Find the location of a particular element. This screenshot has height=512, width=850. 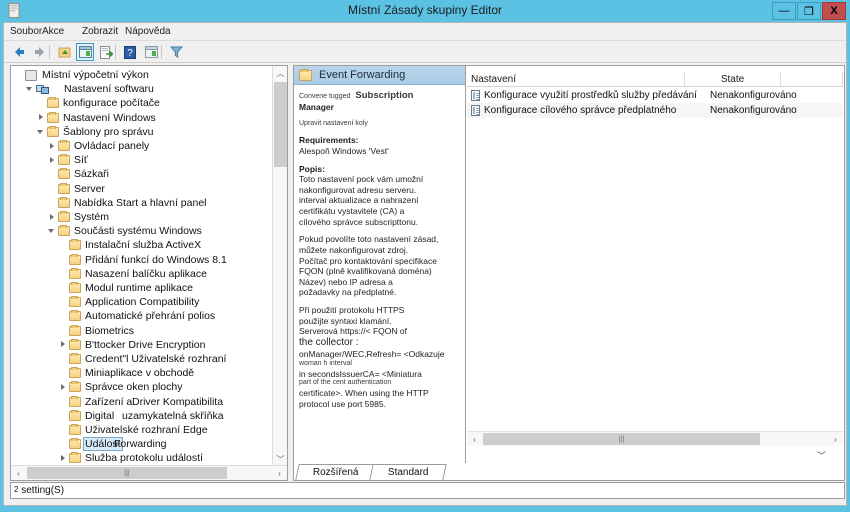

column-header-blank is located at coordinates (812, 79).